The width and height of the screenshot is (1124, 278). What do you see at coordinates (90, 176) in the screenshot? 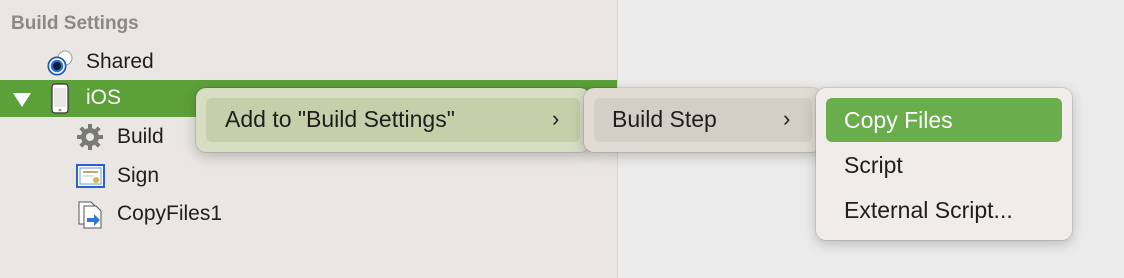
I see `certificate-icon` at bounding box center [90, 176].